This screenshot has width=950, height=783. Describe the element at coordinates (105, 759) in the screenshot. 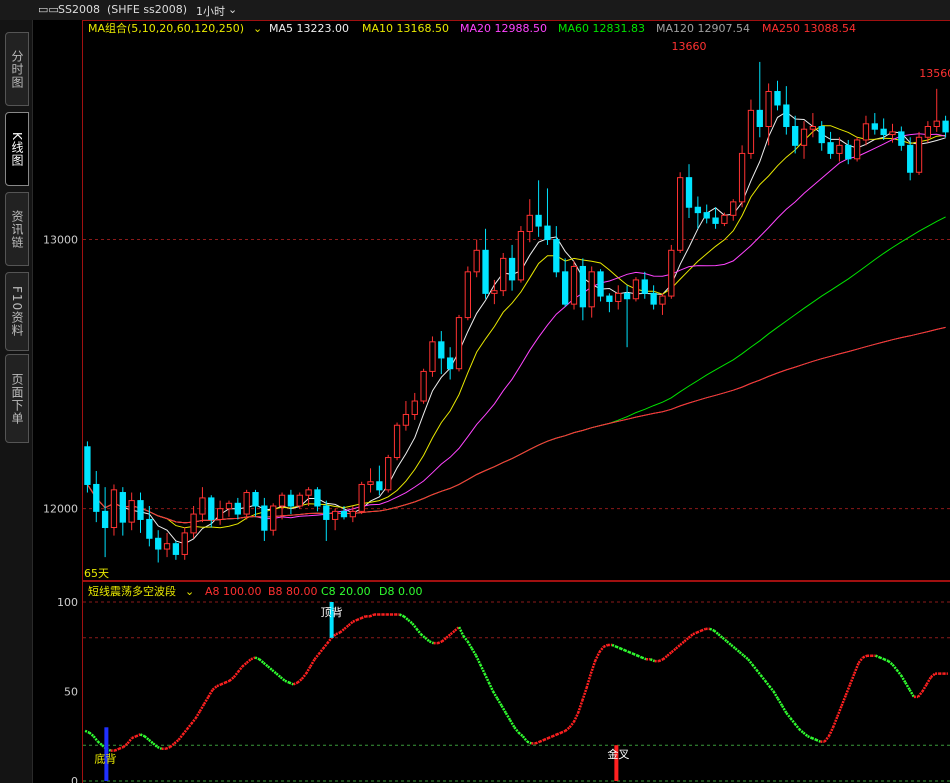

I see `bottom-divergence-label: 底背` at that location.